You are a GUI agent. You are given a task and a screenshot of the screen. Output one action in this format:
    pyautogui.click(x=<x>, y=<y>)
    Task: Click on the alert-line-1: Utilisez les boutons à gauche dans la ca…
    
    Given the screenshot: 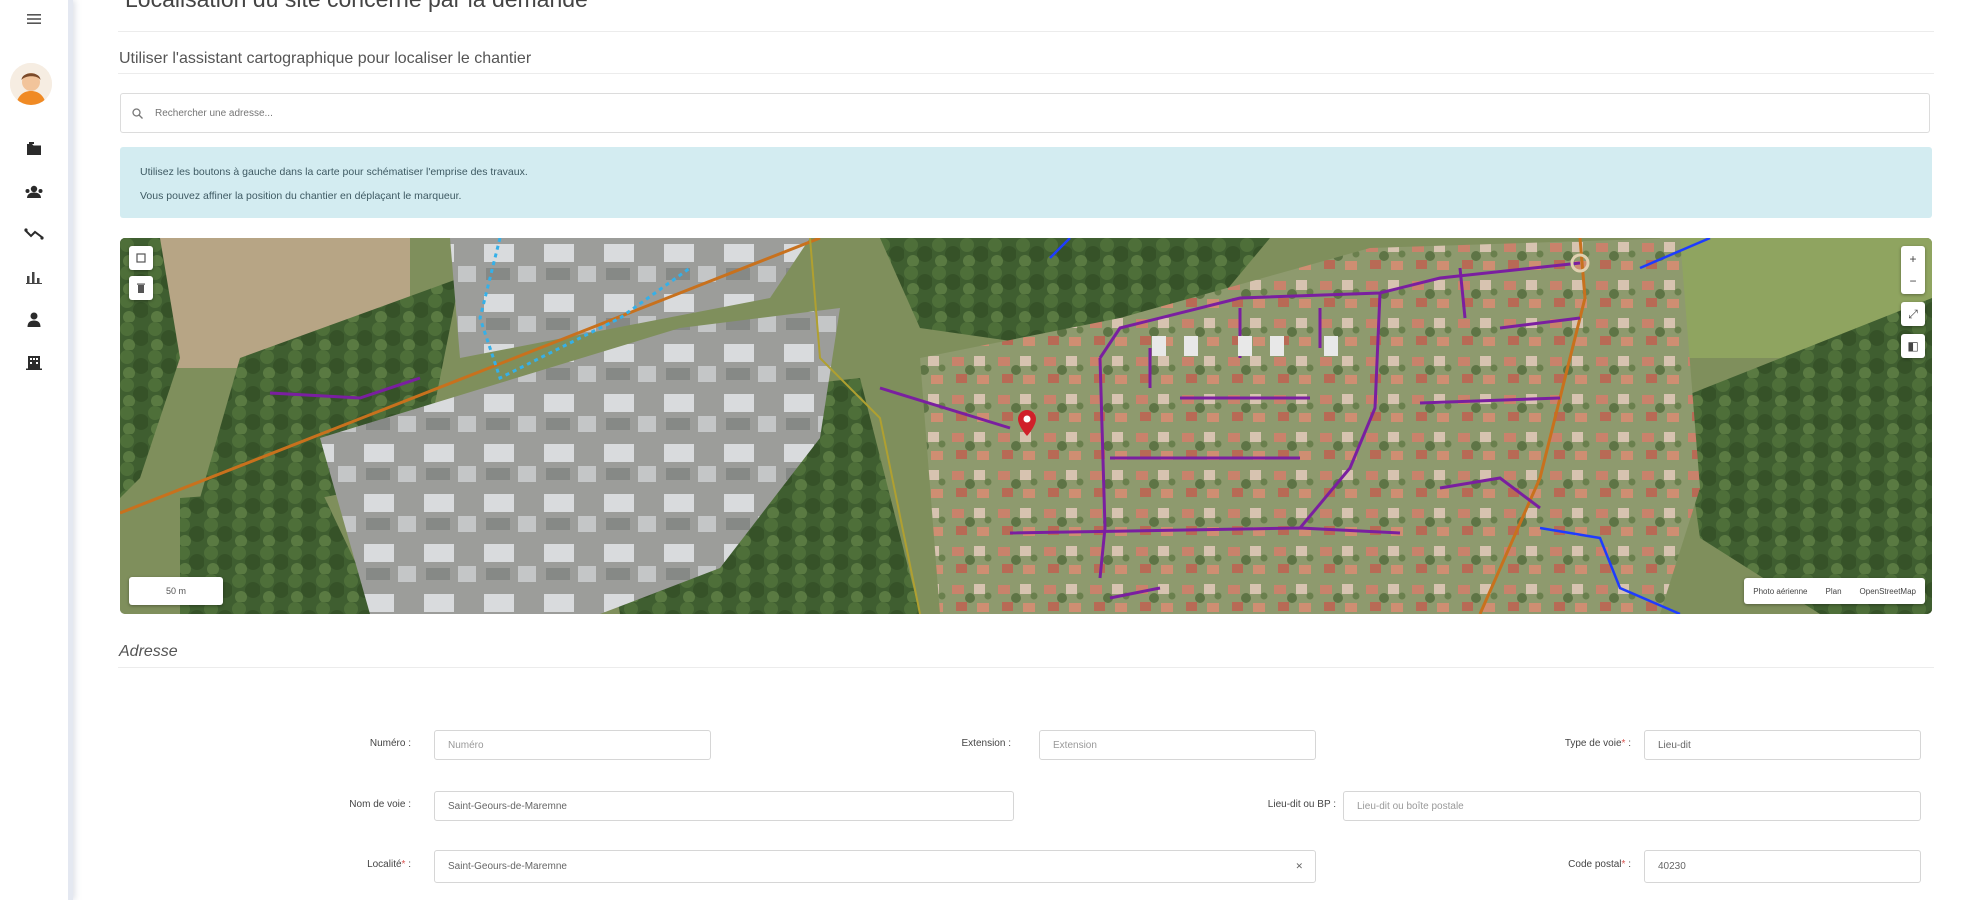 What is the action you would take?
    pyautogui.click(x=334, y=172)
    